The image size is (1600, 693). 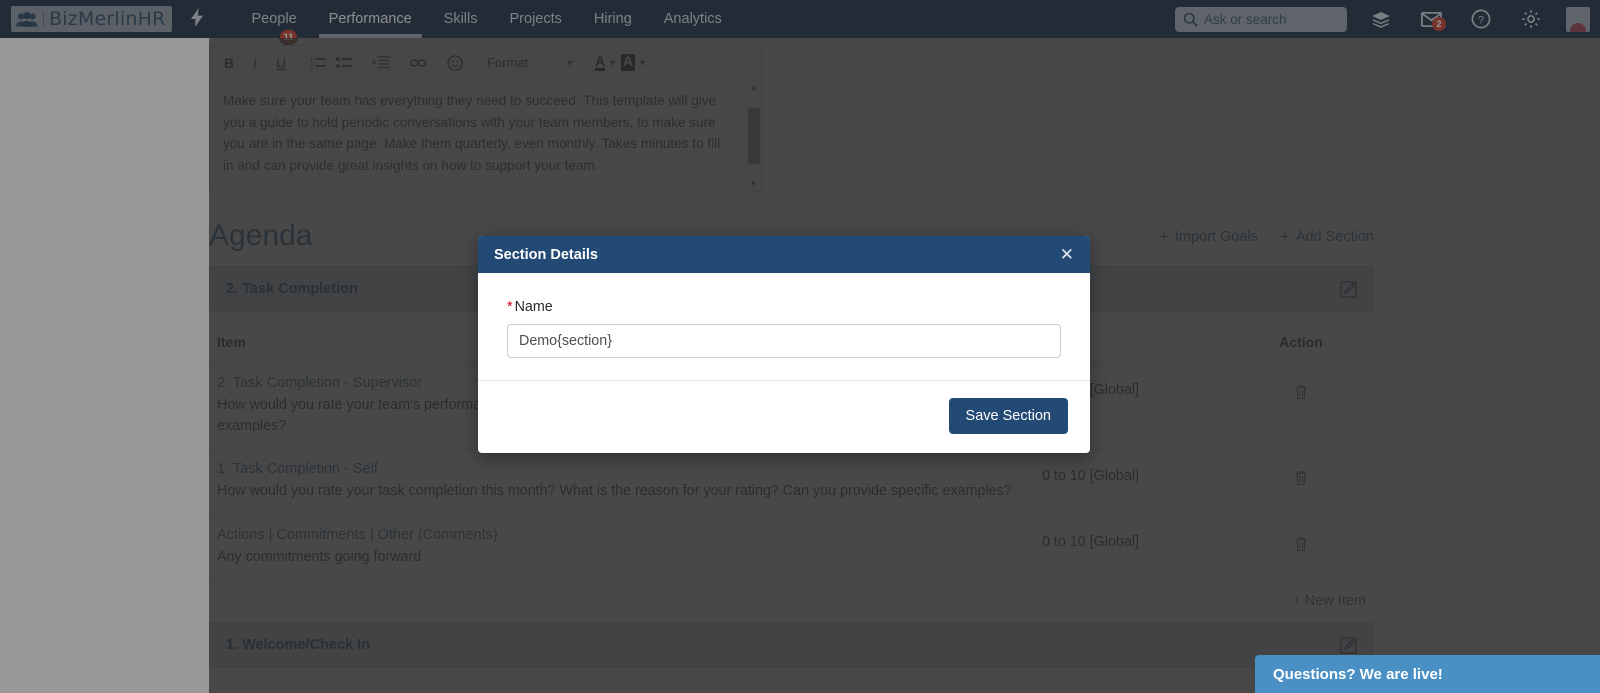 What do you see at coordinates (510, 307) in the screenshot?
I see `required-marker: *` at bounding box center [510, 307].